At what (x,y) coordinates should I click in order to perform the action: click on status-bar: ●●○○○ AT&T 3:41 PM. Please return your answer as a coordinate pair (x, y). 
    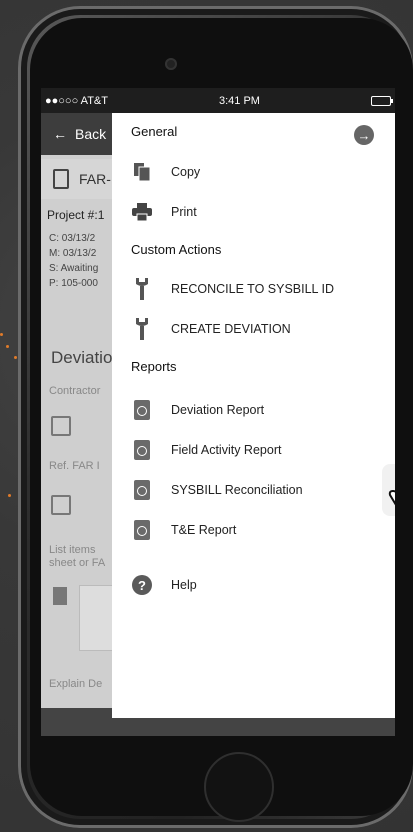
    Looking at the image, I should click on (218, 100).